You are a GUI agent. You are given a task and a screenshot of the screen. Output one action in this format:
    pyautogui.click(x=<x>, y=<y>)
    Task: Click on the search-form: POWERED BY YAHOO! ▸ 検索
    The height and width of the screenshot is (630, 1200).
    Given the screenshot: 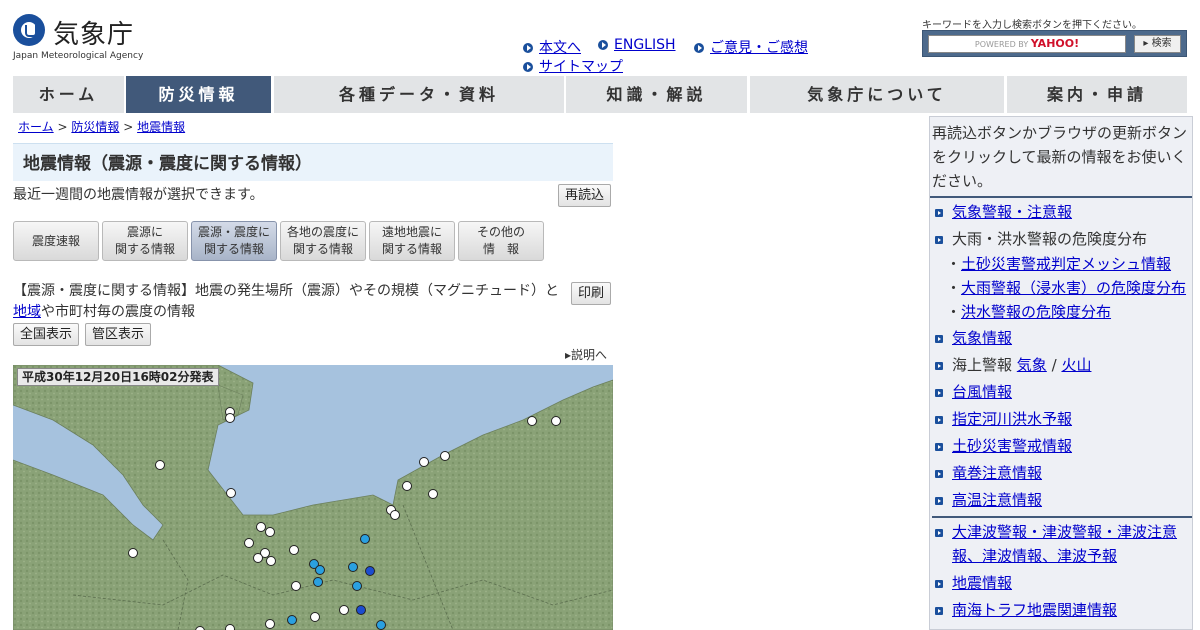 What is the action you would take?
    pyautogui.click(x=1054, y=43)
    